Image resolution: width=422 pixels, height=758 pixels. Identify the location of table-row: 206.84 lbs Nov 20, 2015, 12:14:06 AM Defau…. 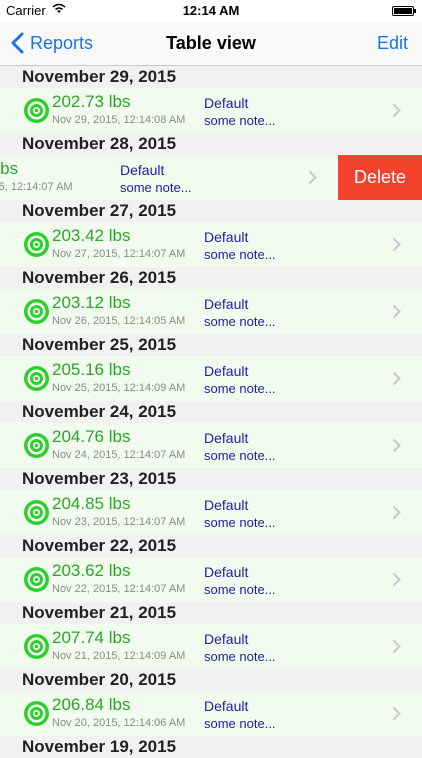
(211, 713).